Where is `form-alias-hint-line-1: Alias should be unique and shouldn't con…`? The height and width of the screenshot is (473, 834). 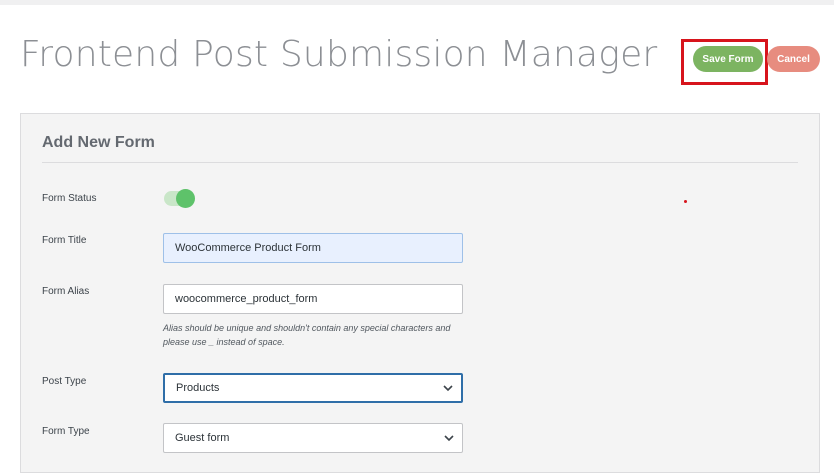
form-alias-hint-line-1: Alias should be unique and shouldn't con… is located at coordinates (307, 328).